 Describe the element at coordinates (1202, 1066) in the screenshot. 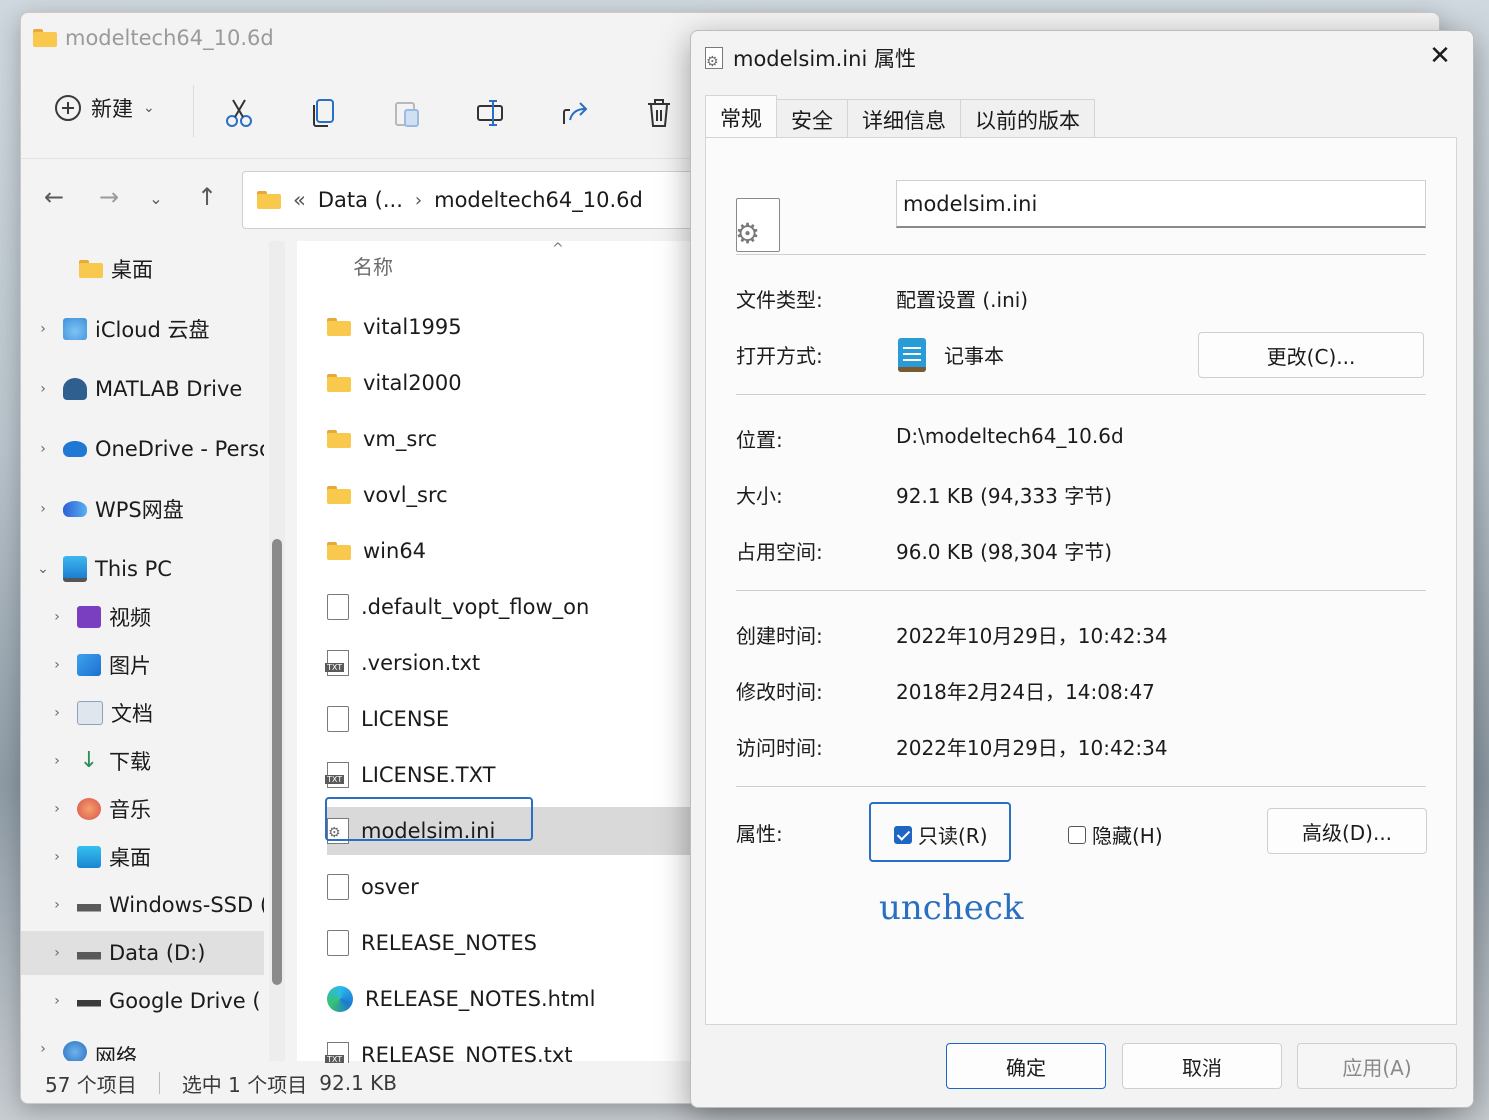

I see `cancel-button: 取消` at that location.